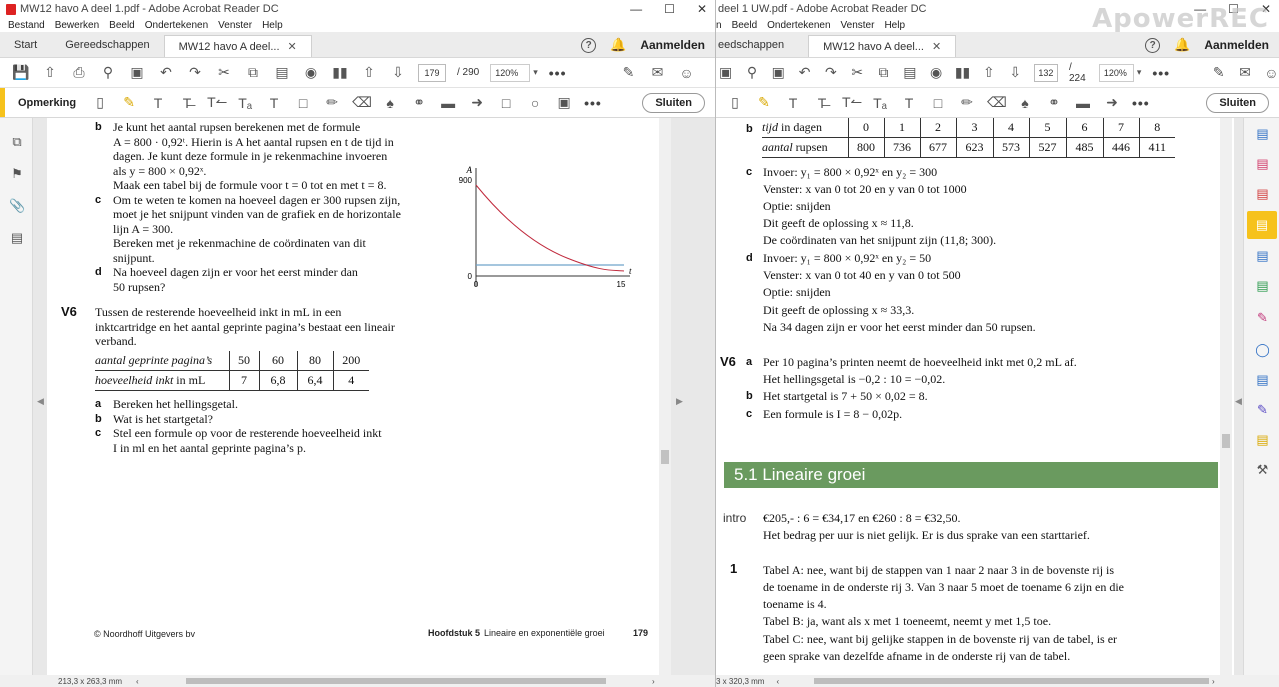 Image resolution: width=1279 pixels, height=687 pixels. What do you see at coordinates (1213, 681) in the screenshot?
I see `scroll-right-icon: ›` at bounding box center [1213, 681].